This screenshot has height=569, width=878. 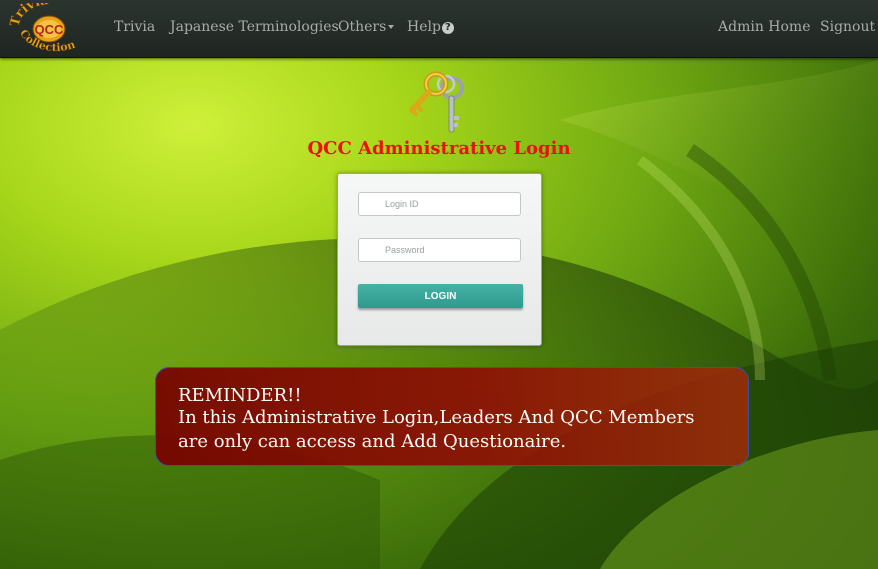 I want to click on nav-others-dropdown: Others, so click(x=366, y=27).